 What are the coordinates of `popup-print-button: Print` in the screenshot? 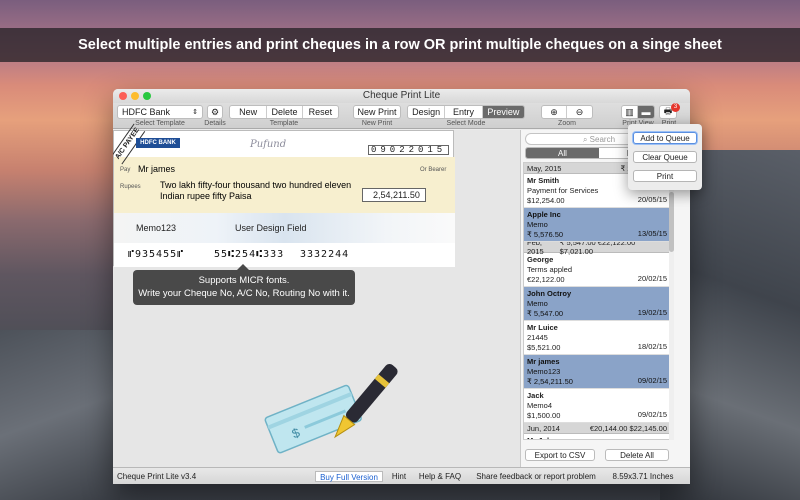 It's located at (665, 176).